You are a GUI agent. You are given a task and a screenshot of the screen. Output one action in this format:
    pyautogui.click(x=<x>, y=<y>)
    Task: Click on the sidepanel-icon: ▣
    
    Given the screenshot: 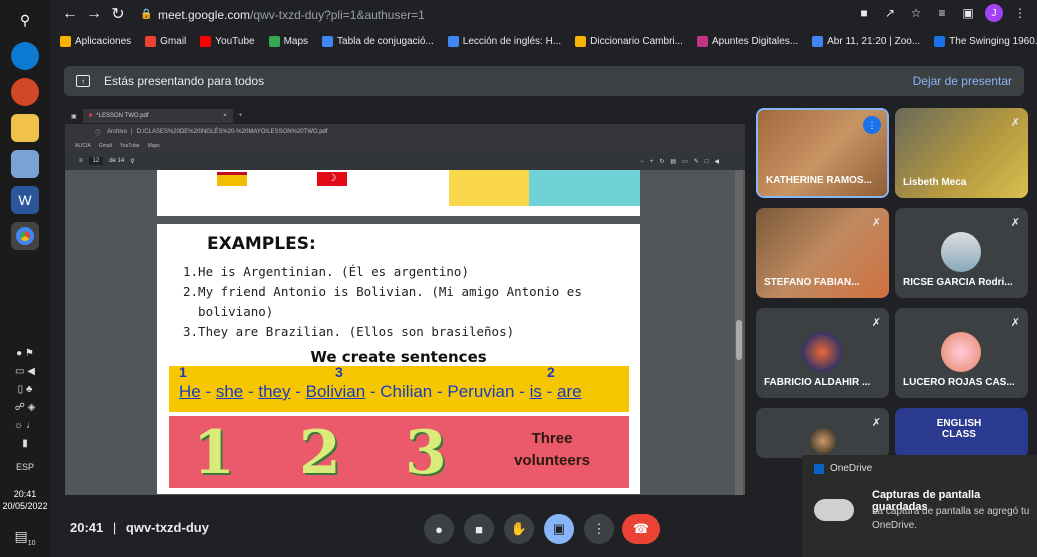 What is the action you would take?
    pyautogui.click(x=968, y=13)
    